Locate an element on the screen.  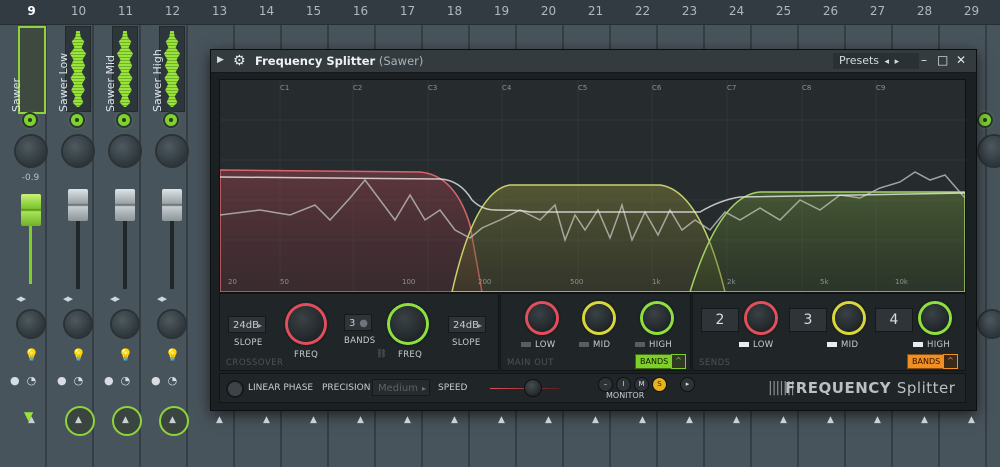
monitor-play-button: ▸ is located at coordinates (687, 384).